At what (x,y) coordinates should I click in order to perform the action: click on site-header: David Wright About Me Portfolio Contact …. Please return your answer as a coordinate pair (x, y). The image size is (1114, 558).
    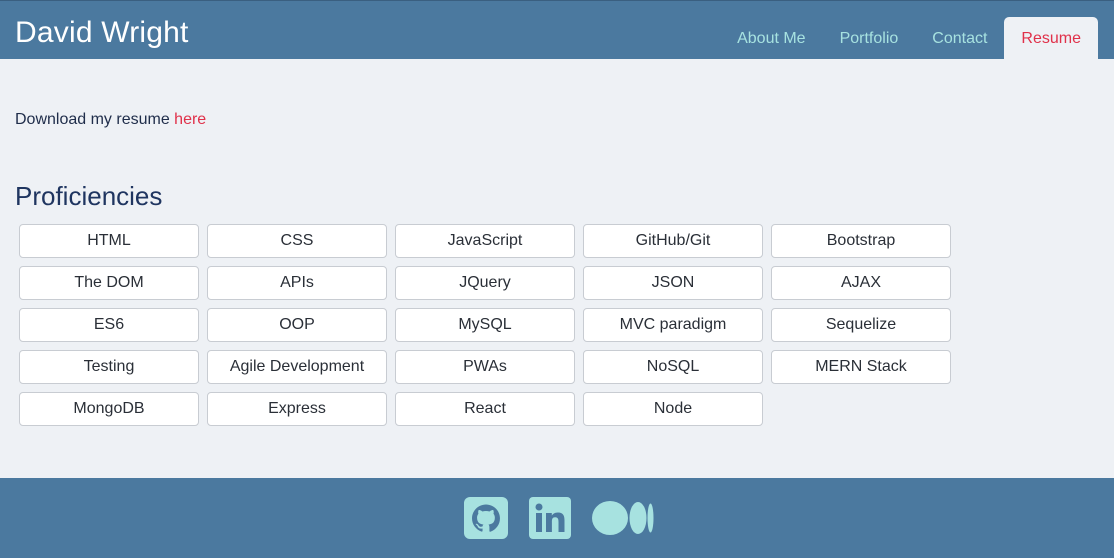
    Looking at the image, I should click on (557, 30).